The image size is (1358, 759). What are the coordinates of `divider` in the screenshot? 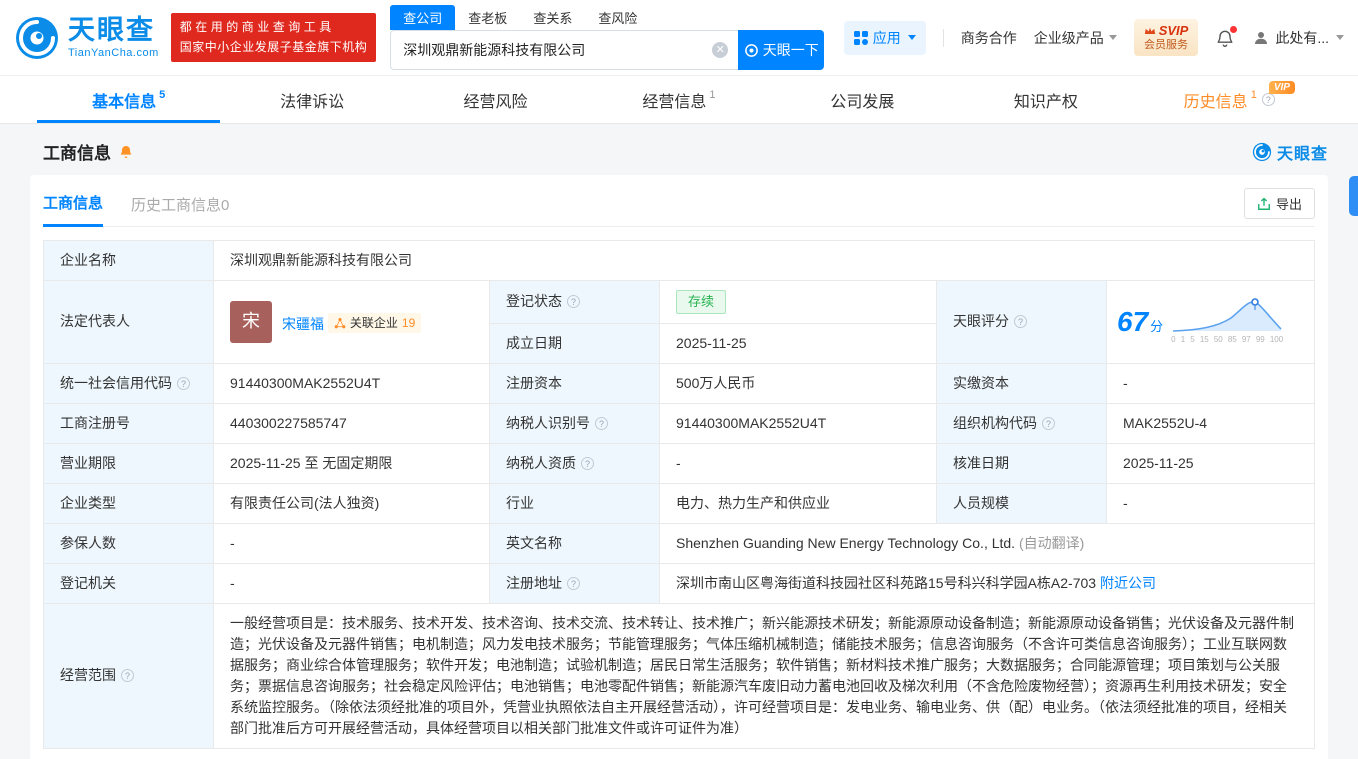 It's located at (943, 37).